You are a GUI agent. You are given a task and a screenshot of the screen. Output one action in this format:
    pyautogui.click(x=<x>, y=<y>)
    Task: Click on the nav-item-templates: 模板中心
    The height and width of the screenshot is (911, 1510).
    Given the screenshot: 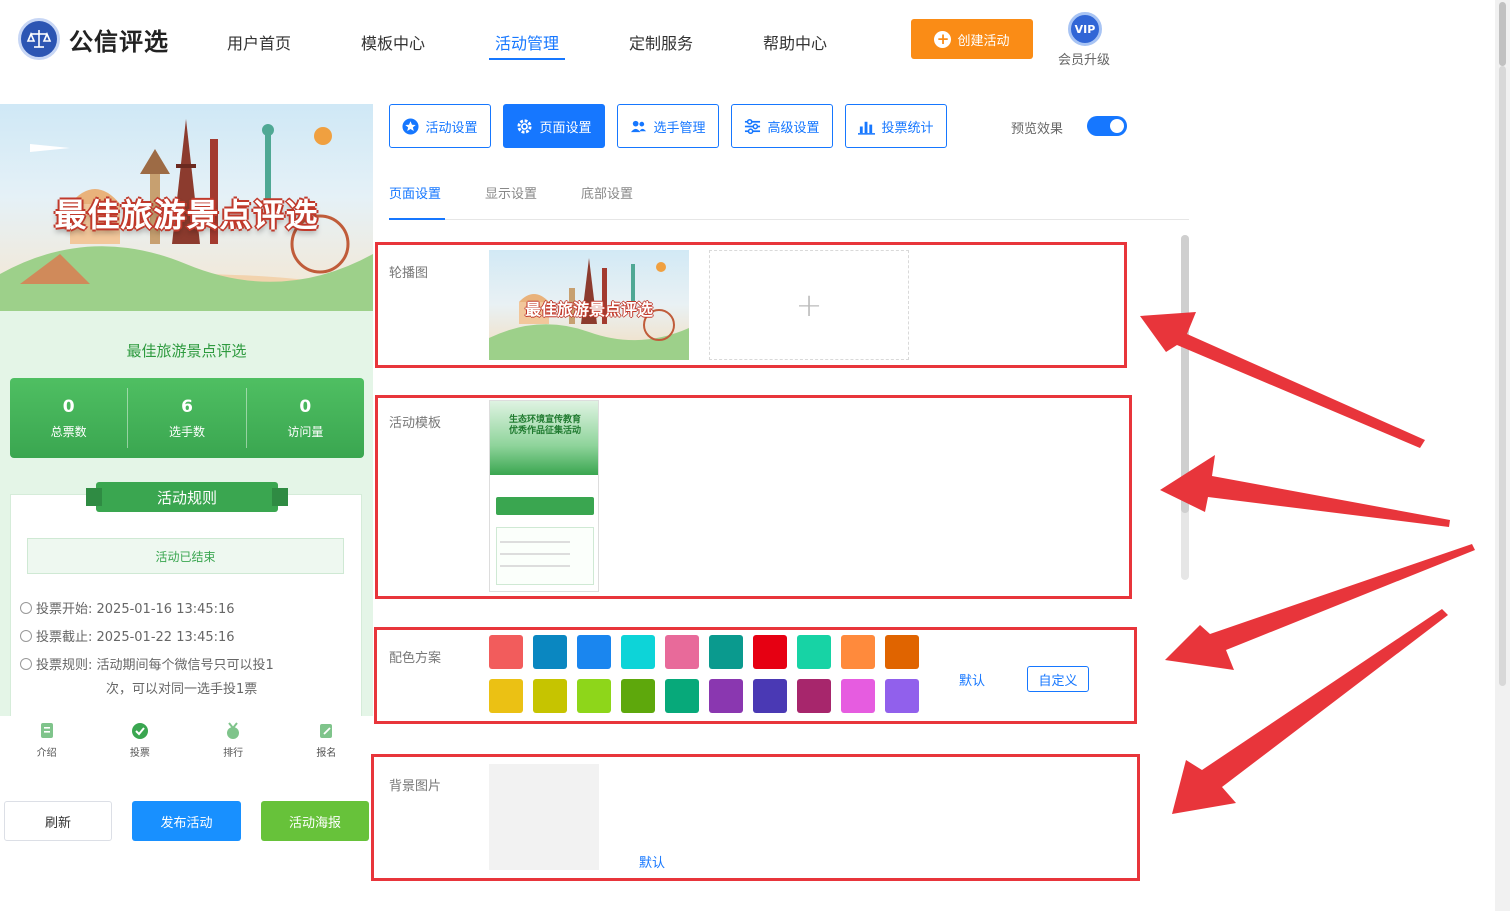 What is the action you would take?
    pyautogui.click(x=393, y=42)
    